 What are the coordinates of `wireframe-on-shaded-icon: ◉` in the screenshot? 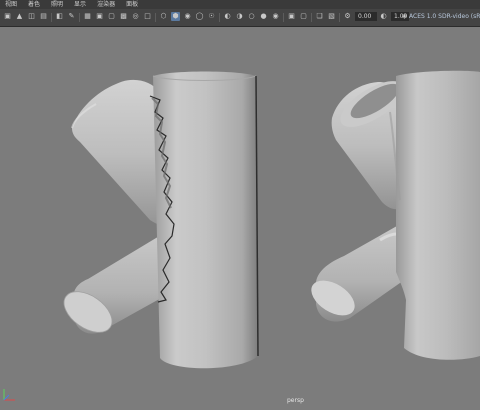 It's located at (187, 16).